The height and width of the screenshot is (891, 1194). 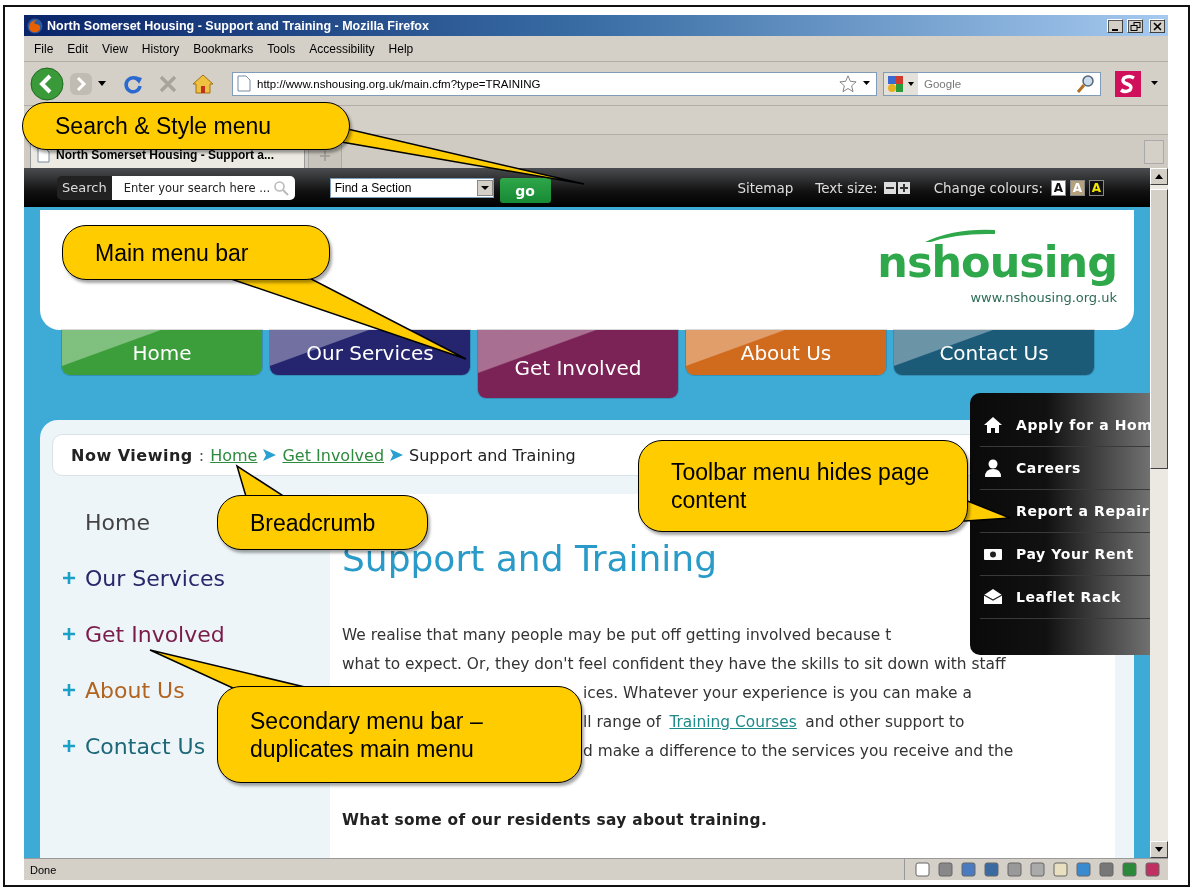 What do you see at coordinates (960, 235) in the screenshot?
I see `logo-swoosh-icon` at bounding box center [960, 235].